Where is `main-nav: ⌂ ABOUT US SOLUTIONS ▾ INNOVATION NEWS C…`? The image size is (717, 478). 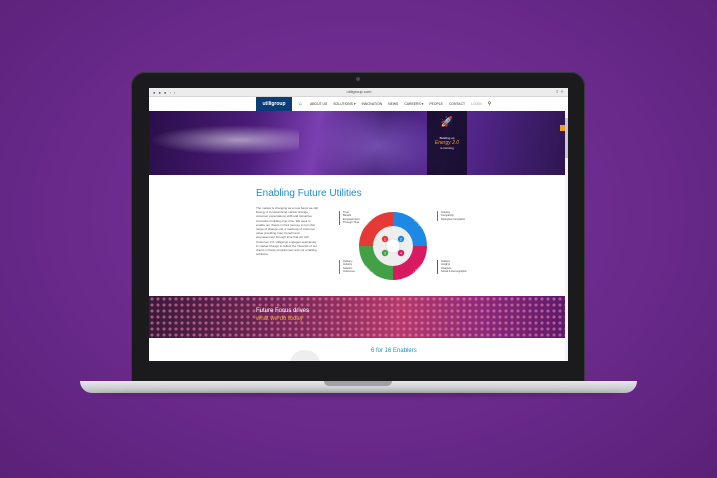 main-nav: ⌂ ABOUT US SOLUTIONS ▾ INNOVATION NEWS C… is located at coordinates (395, 104).